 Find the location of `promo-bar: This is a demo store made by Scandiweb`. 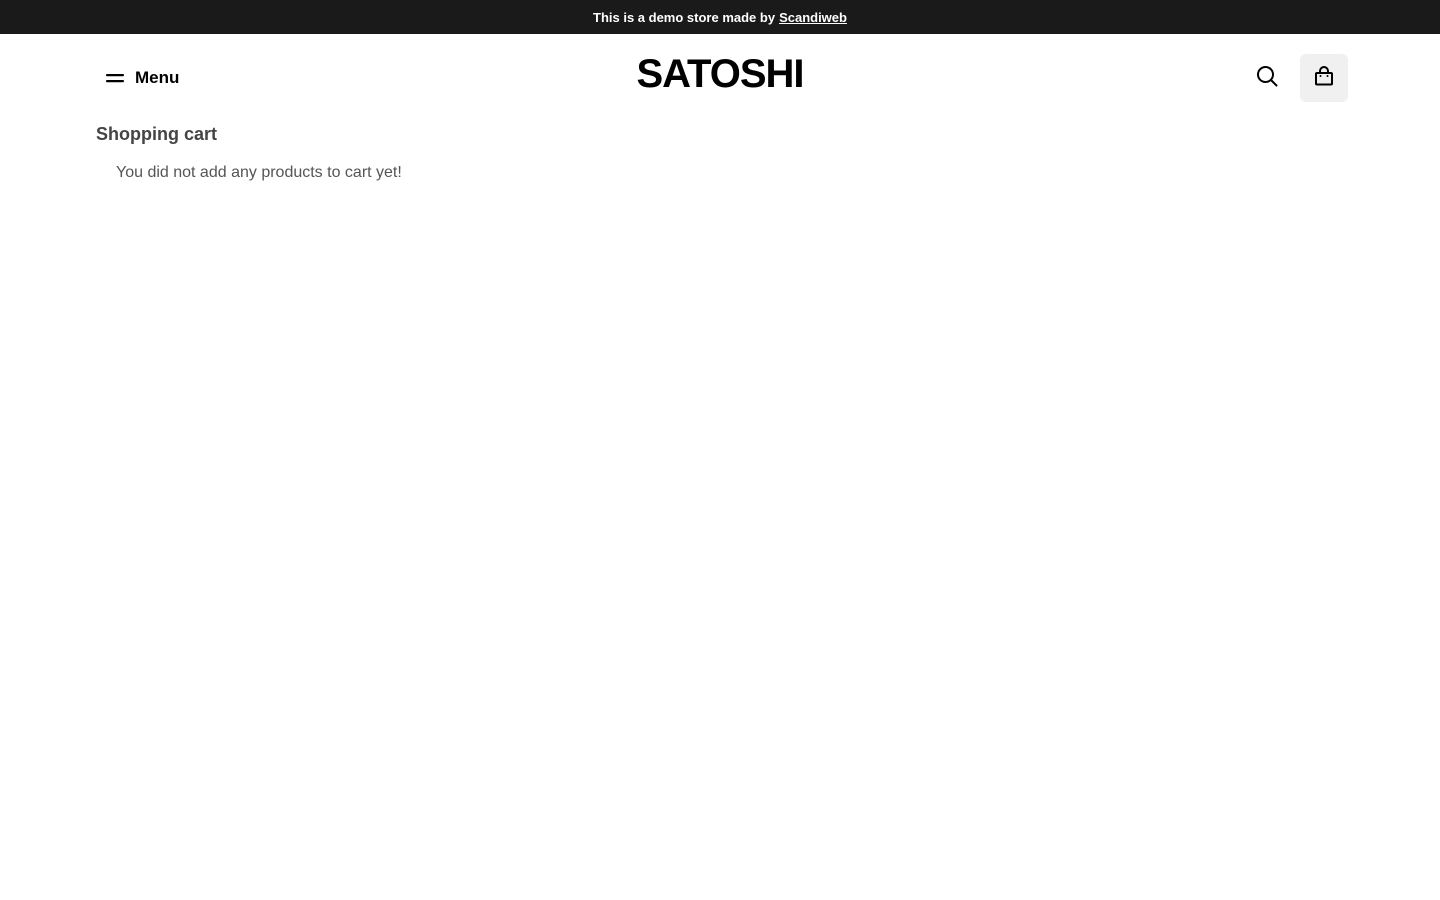

promo-bar: This is a demo store made by Scandiweb is located at coordinates (720, 17).